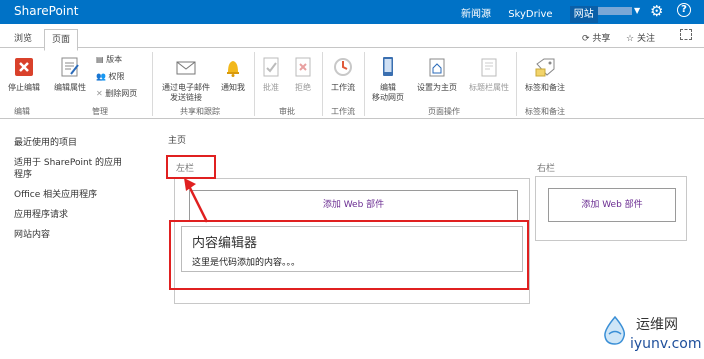 This screenshot has width=704, height=359. I want to click on group-tags-notes-label: 标签和备注, so click(545, 111).